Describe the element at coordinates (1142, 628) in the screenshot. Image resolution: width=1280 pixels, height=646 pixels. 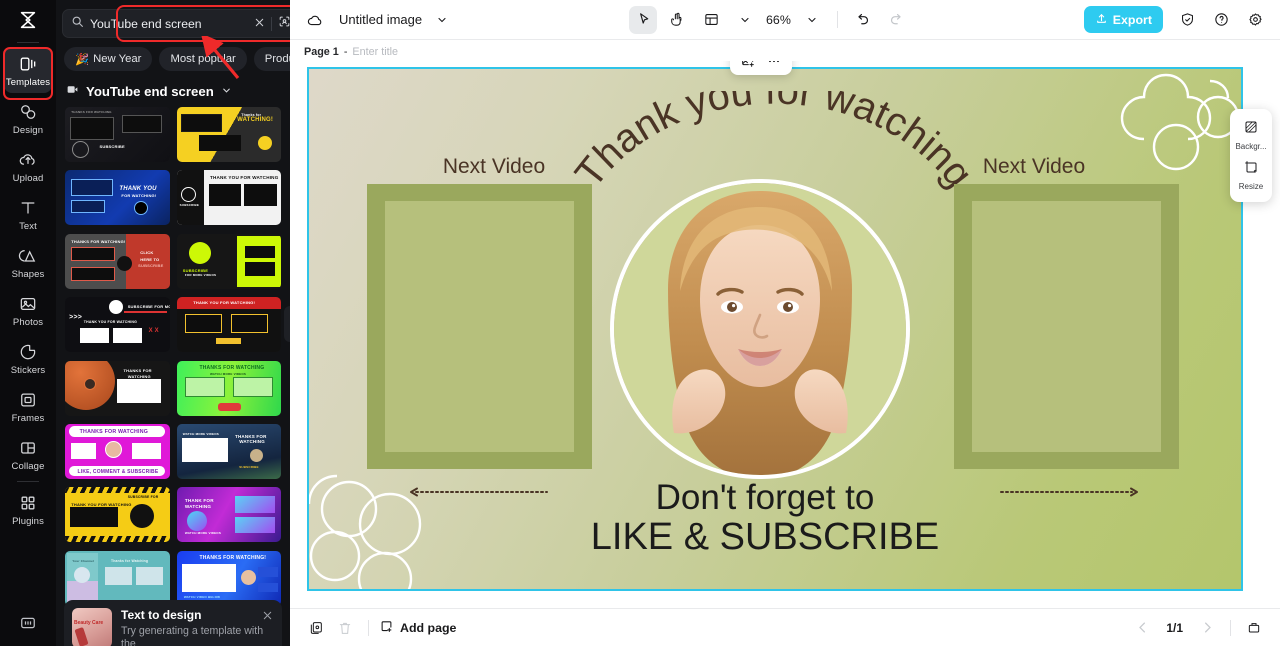
I see `prev-page-button` at that location.